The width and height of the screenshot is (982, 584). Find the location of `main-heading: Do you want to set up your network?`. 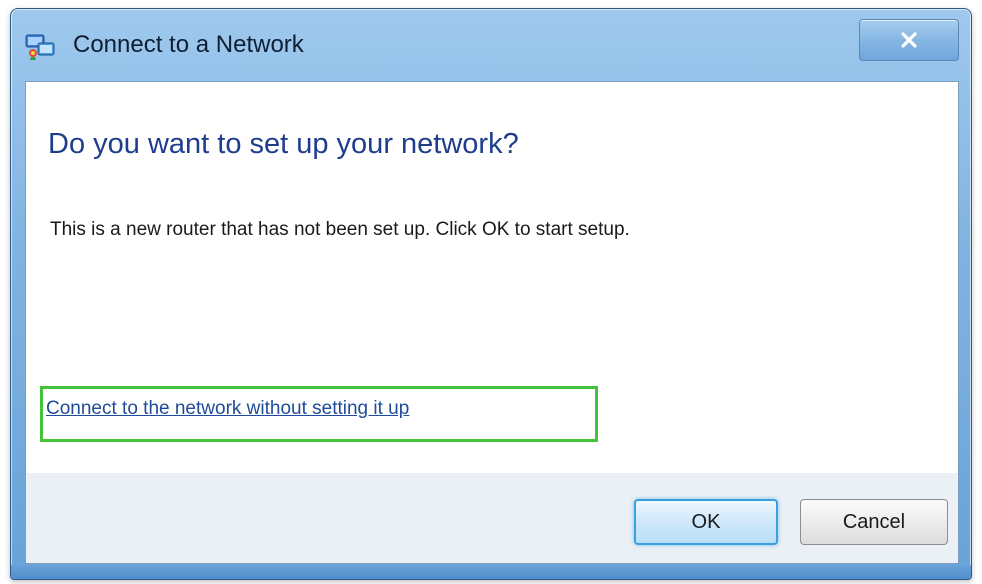

main-heading: Do you want to set up your network? is located at coordinates (283, 144).